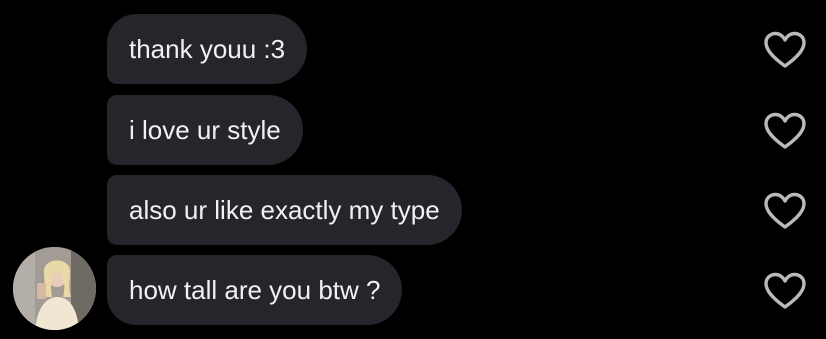  What do you see at coordinates (205, 130) in the screenshot?
I see `message-bubble: i love ur style` at bounding box center [205, 130].